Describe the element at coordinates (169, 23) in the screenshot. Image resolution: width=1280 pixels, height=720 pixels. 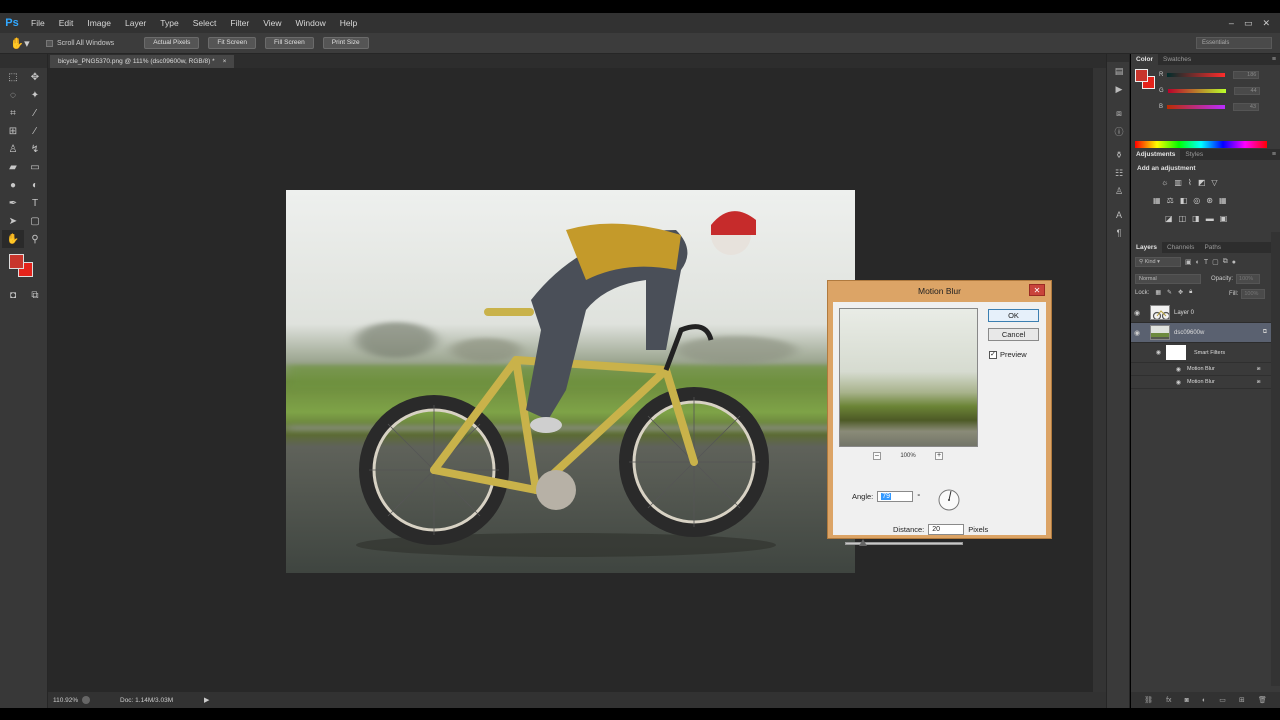
I see `menu-type: Type` at that location.